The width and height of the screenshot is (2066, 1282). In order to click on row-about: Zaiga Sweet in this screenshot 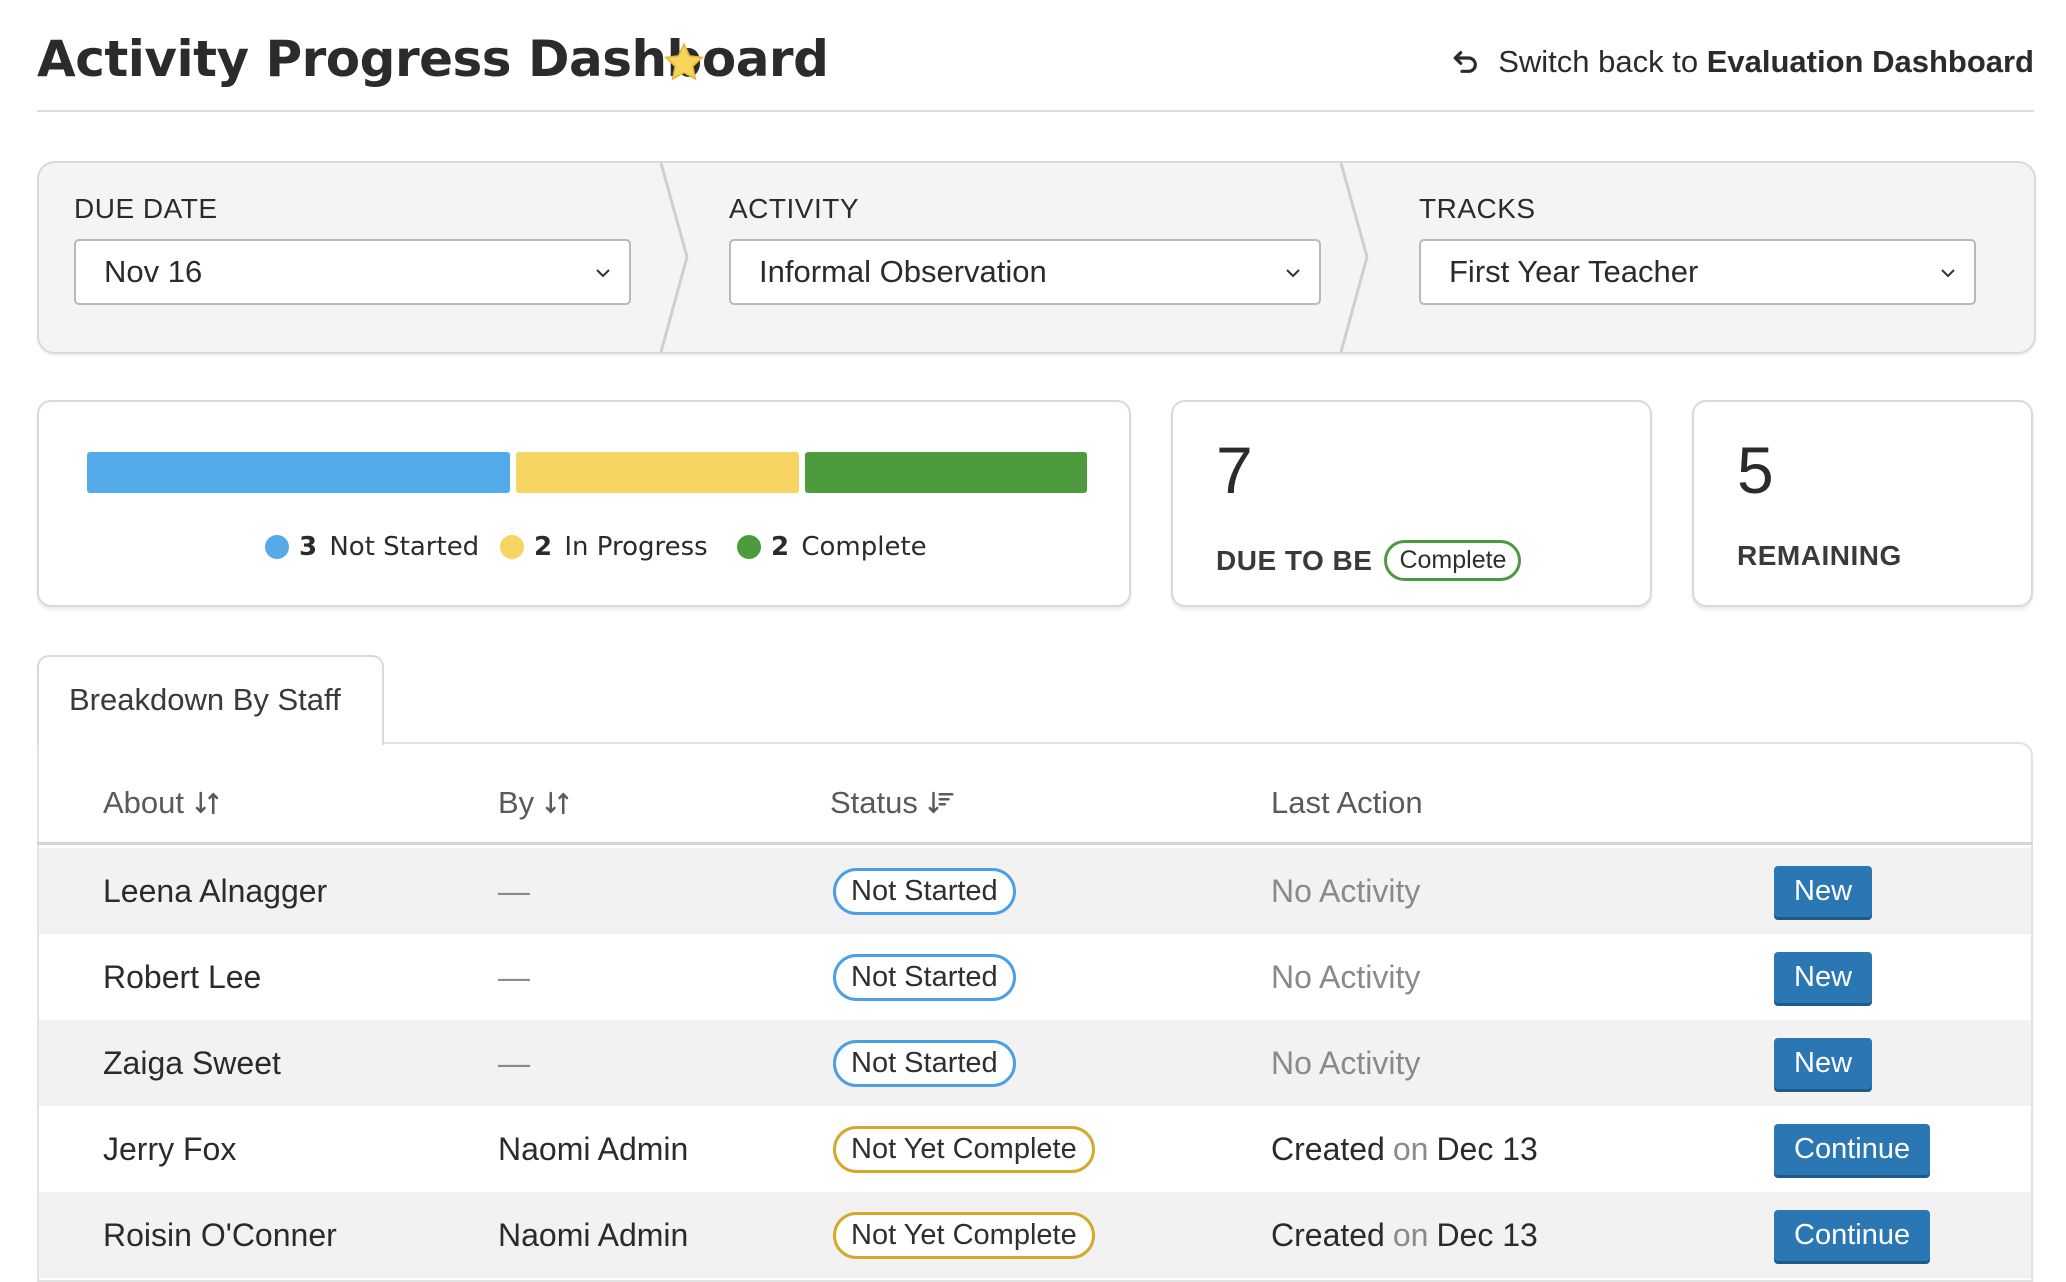, I will do `click(192, 1062)`.